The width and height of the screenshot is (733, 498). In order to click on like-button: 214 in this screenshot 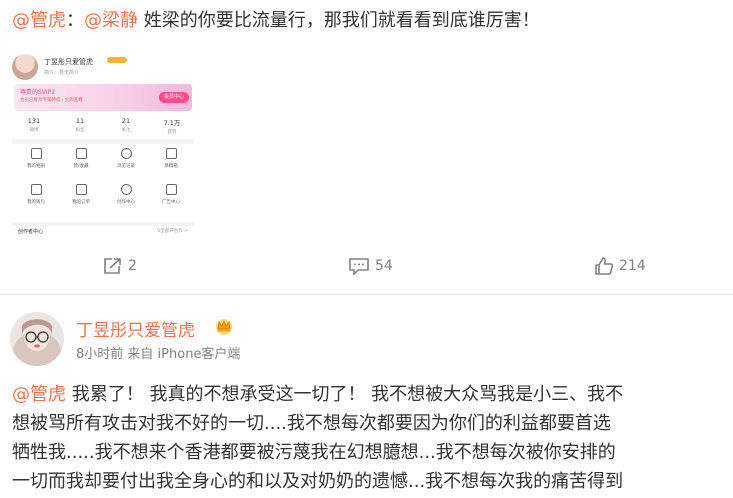, I will do `click(620, 266)`.